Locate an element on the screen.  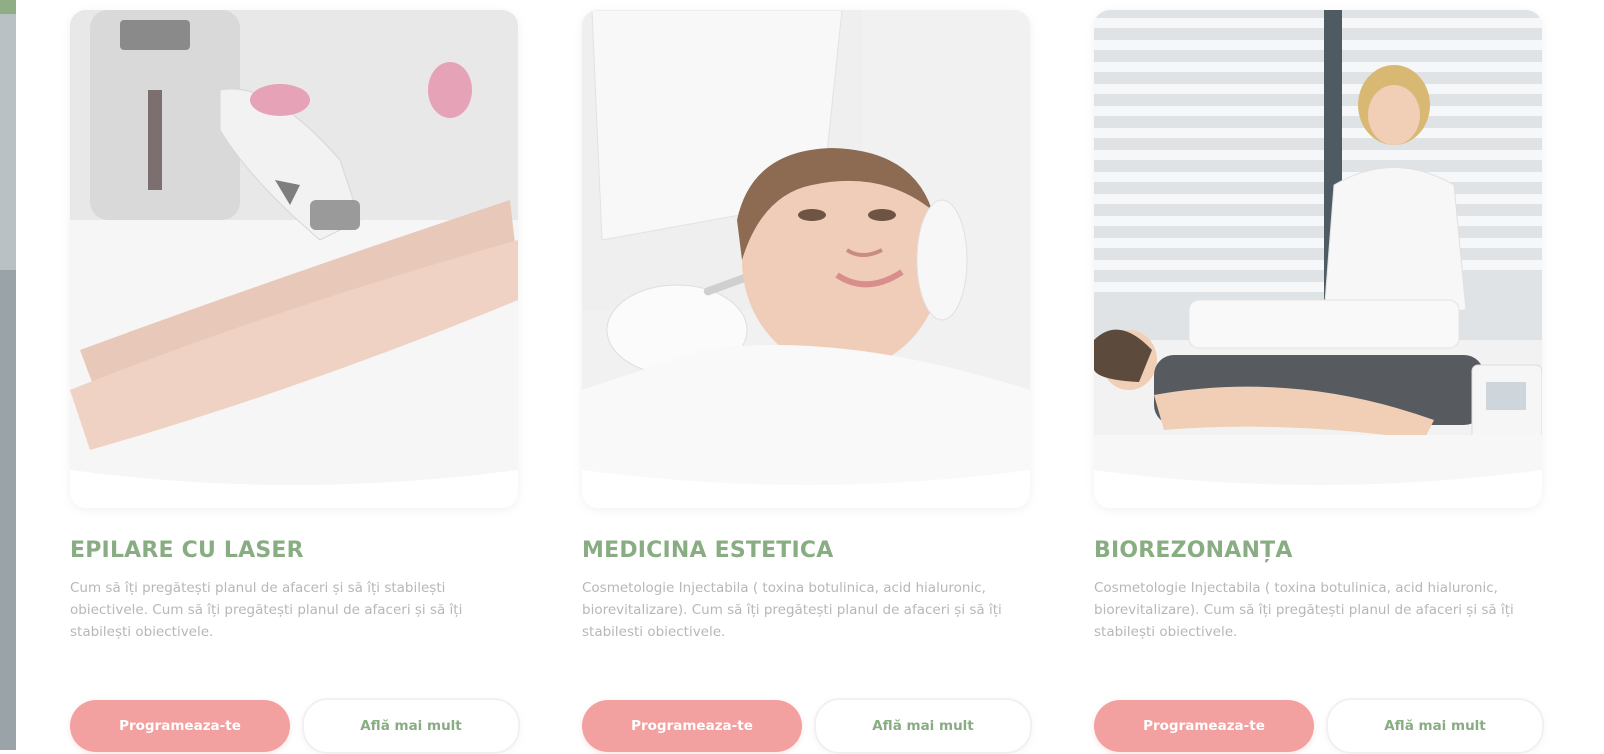
service-title: EPILARE CU LASER is located at coordinates (187, 550).